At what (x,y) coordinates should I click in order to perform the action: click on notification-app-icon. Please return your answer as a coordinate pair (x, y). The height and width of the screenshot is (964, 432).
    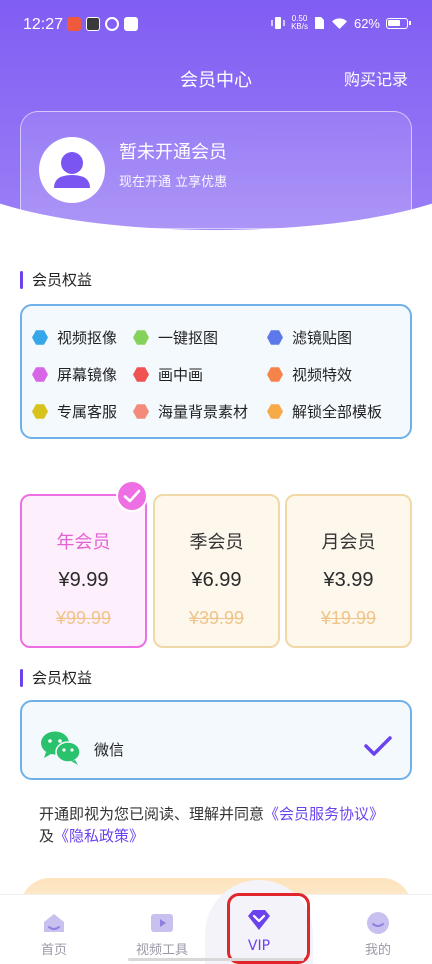
    Looking at the image, I should click on (74, 24).